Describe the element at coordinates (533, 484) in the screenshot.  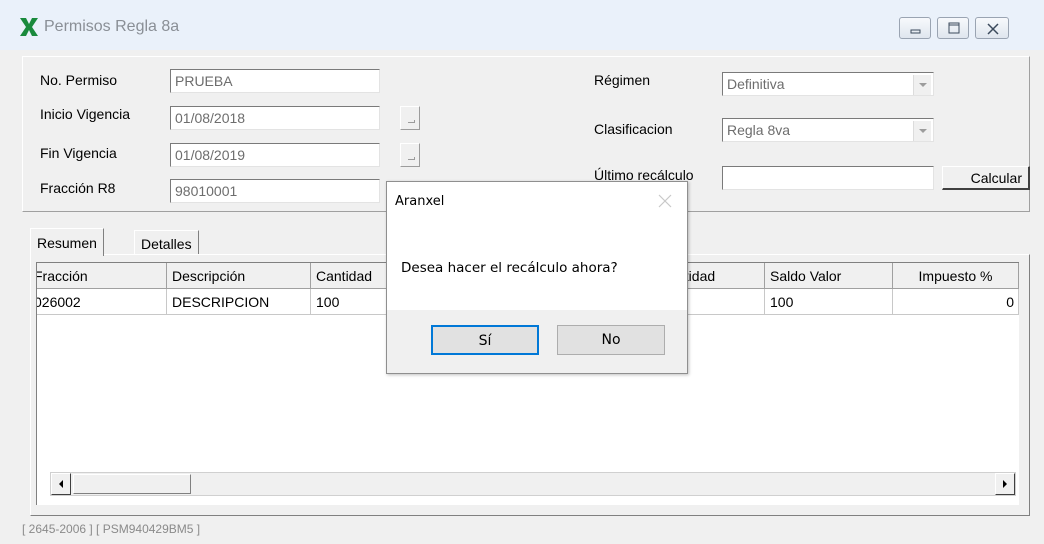
I see `horizontal-scrollbar` at that location.